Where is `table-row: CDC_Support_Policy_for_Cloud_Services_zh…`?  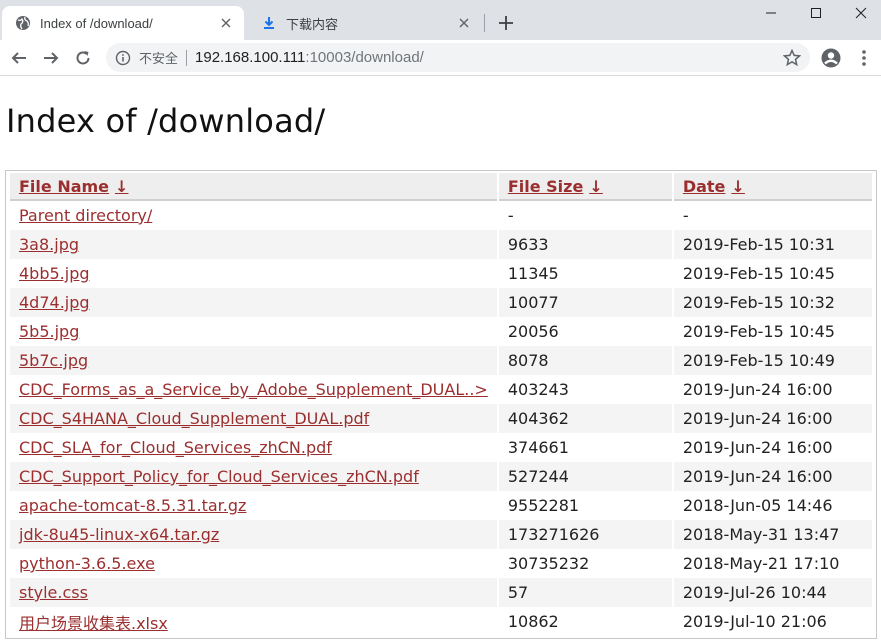 table-row: CDC_Support_Policy_for_Cloud_Services_zh… is located at coordinates (441, 476).